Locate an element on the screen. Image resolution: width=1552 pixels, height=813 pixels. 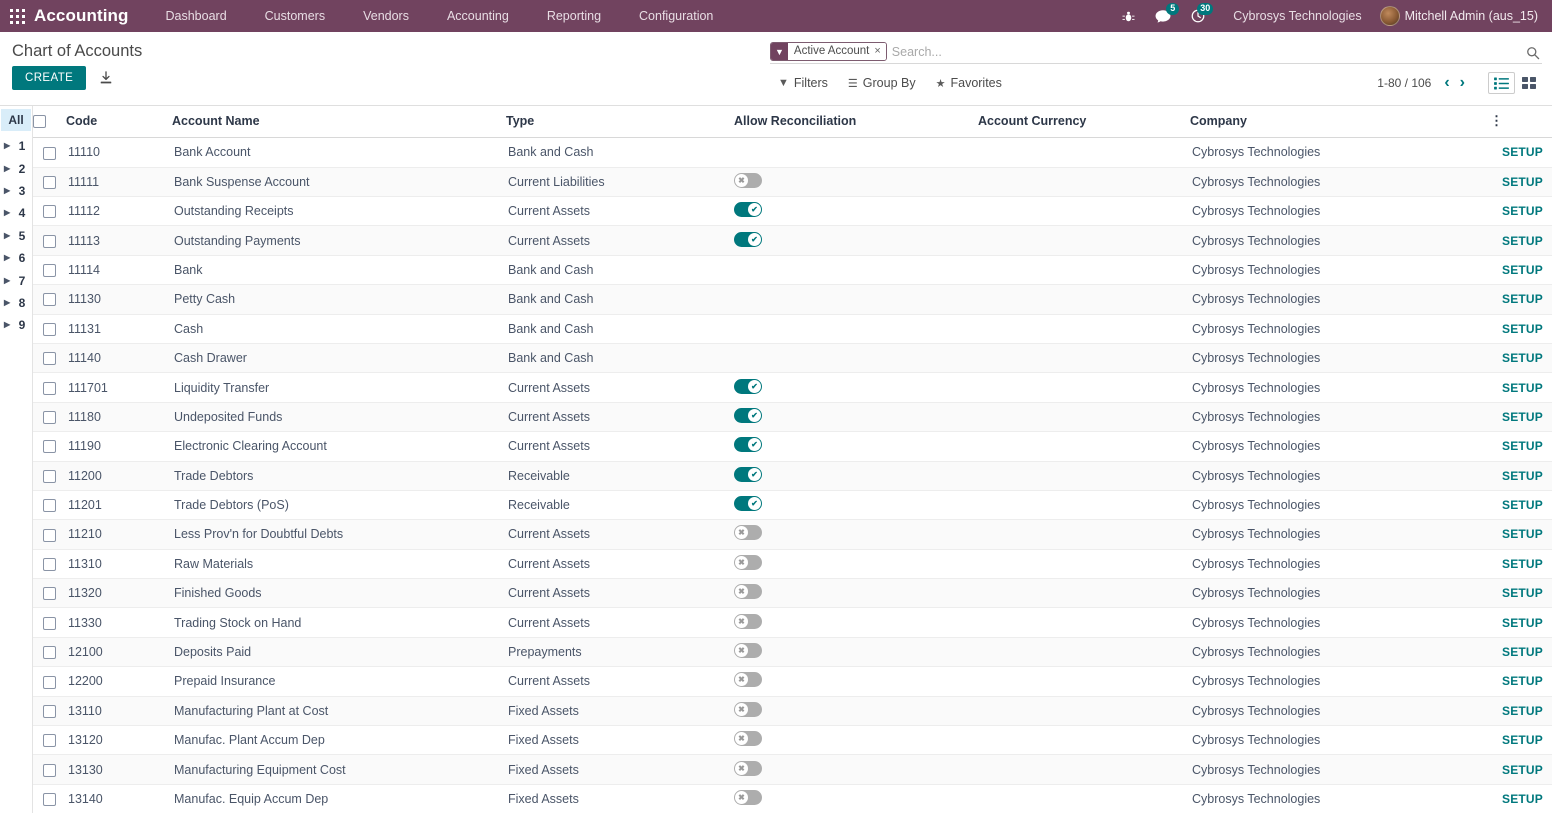
sidebar-item-2: ▶ 2 is located at coordinates (16, 168).